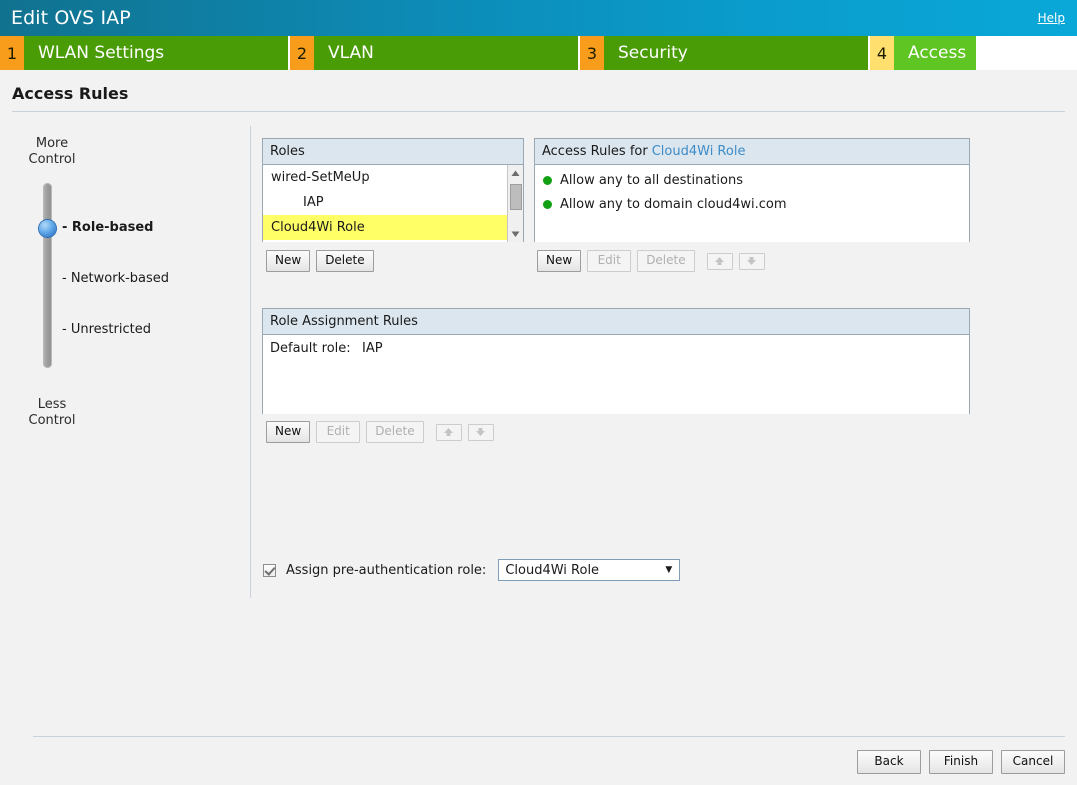 This screenshot has height=785, width=1077. Describe the element at coordinates (651, 180) in the screenshot. I see `access-rule-text: Allow any to all destinations` at that location.